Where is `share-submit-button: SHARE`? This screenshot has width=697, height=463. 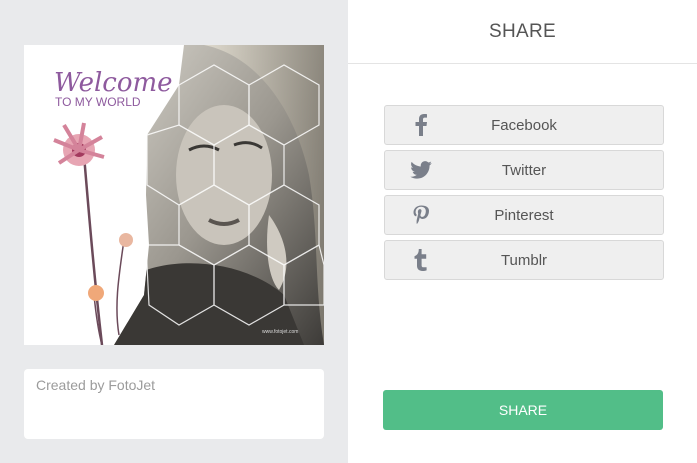 share-submit-button: SHARE is located at coordinates (523, 410).